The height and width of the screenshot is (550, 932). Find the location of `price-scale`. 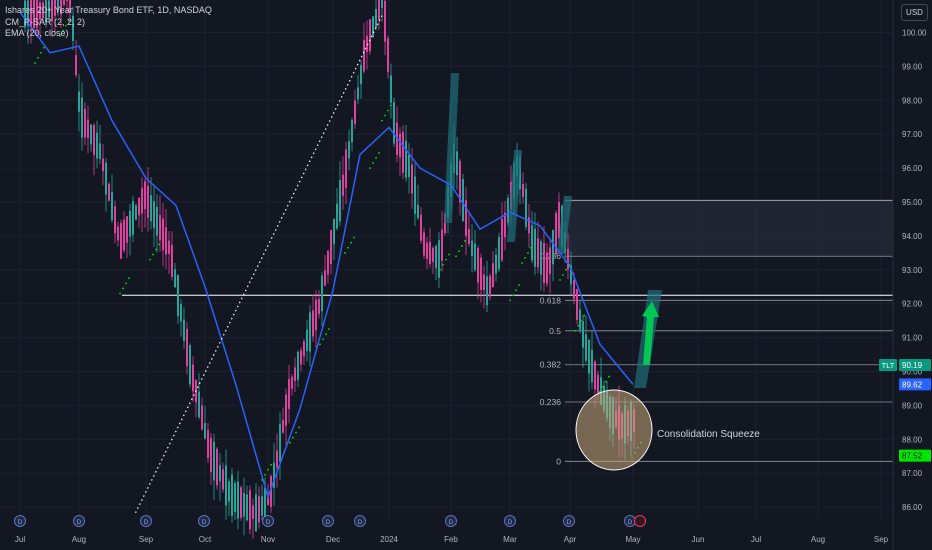

price-scale is located at coordinates (912, 275).